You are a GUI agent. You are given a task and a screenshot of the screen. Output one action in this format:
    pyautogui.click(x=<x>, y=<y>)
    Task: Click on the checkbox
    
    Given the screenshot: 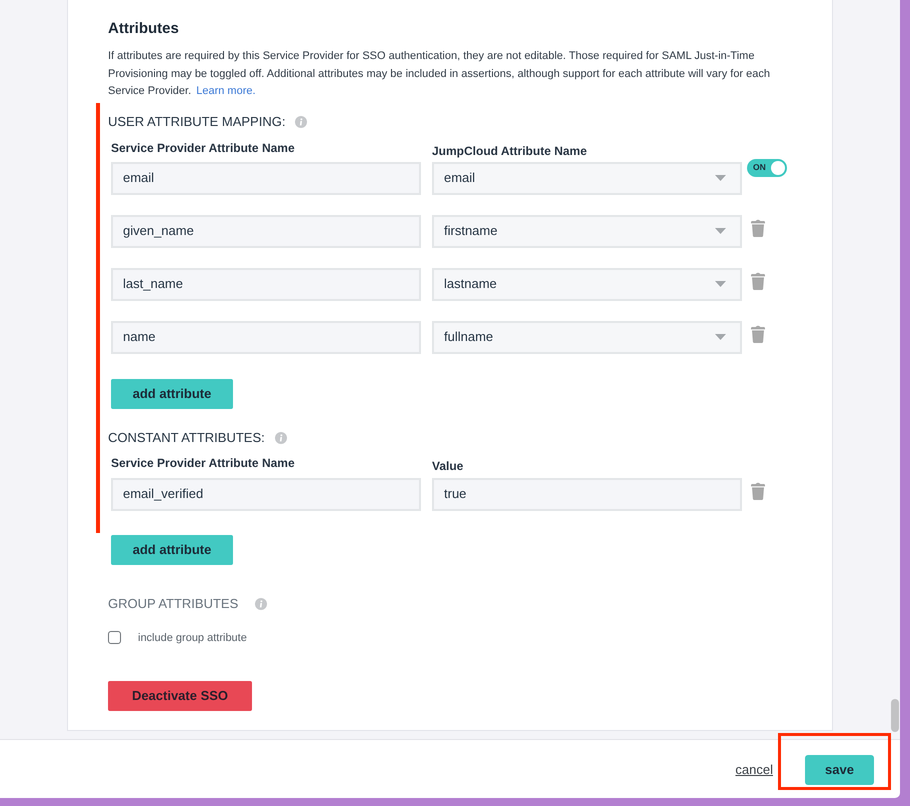 What is the action you would take?
    pyautogui.click(x=114, y=637)
    